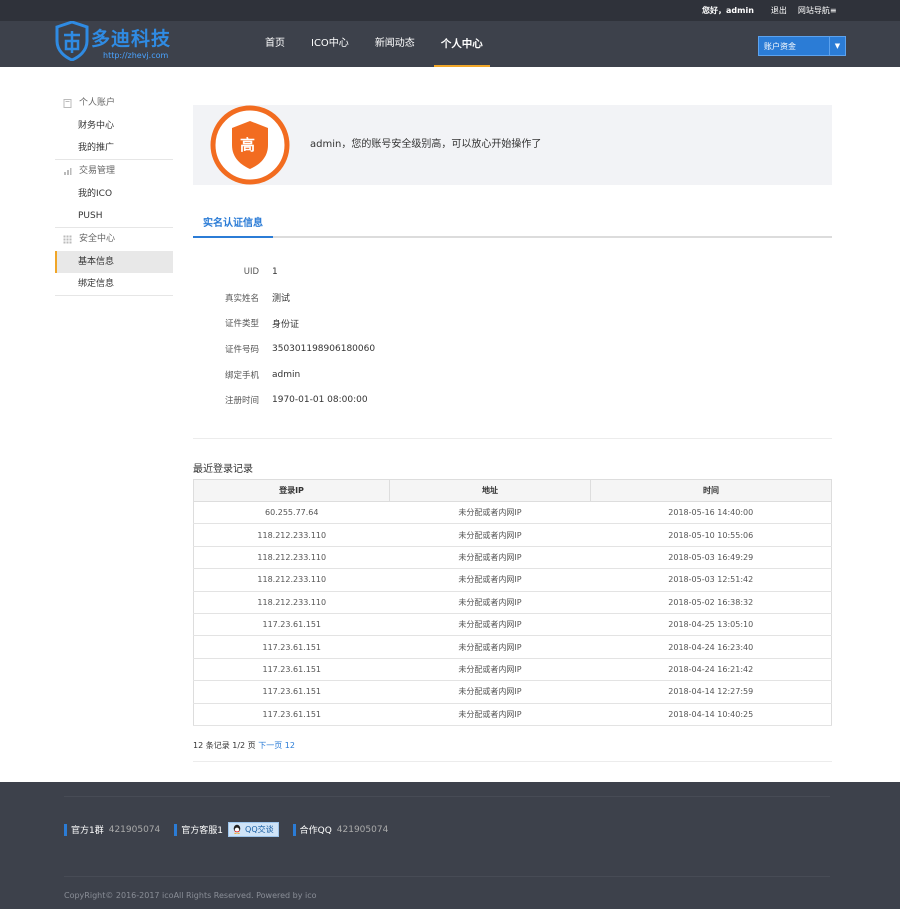 The image size is (900, 909). I want to click on pagination: 12 条记录 1/2 页 下一页 12, so click(244, 745).